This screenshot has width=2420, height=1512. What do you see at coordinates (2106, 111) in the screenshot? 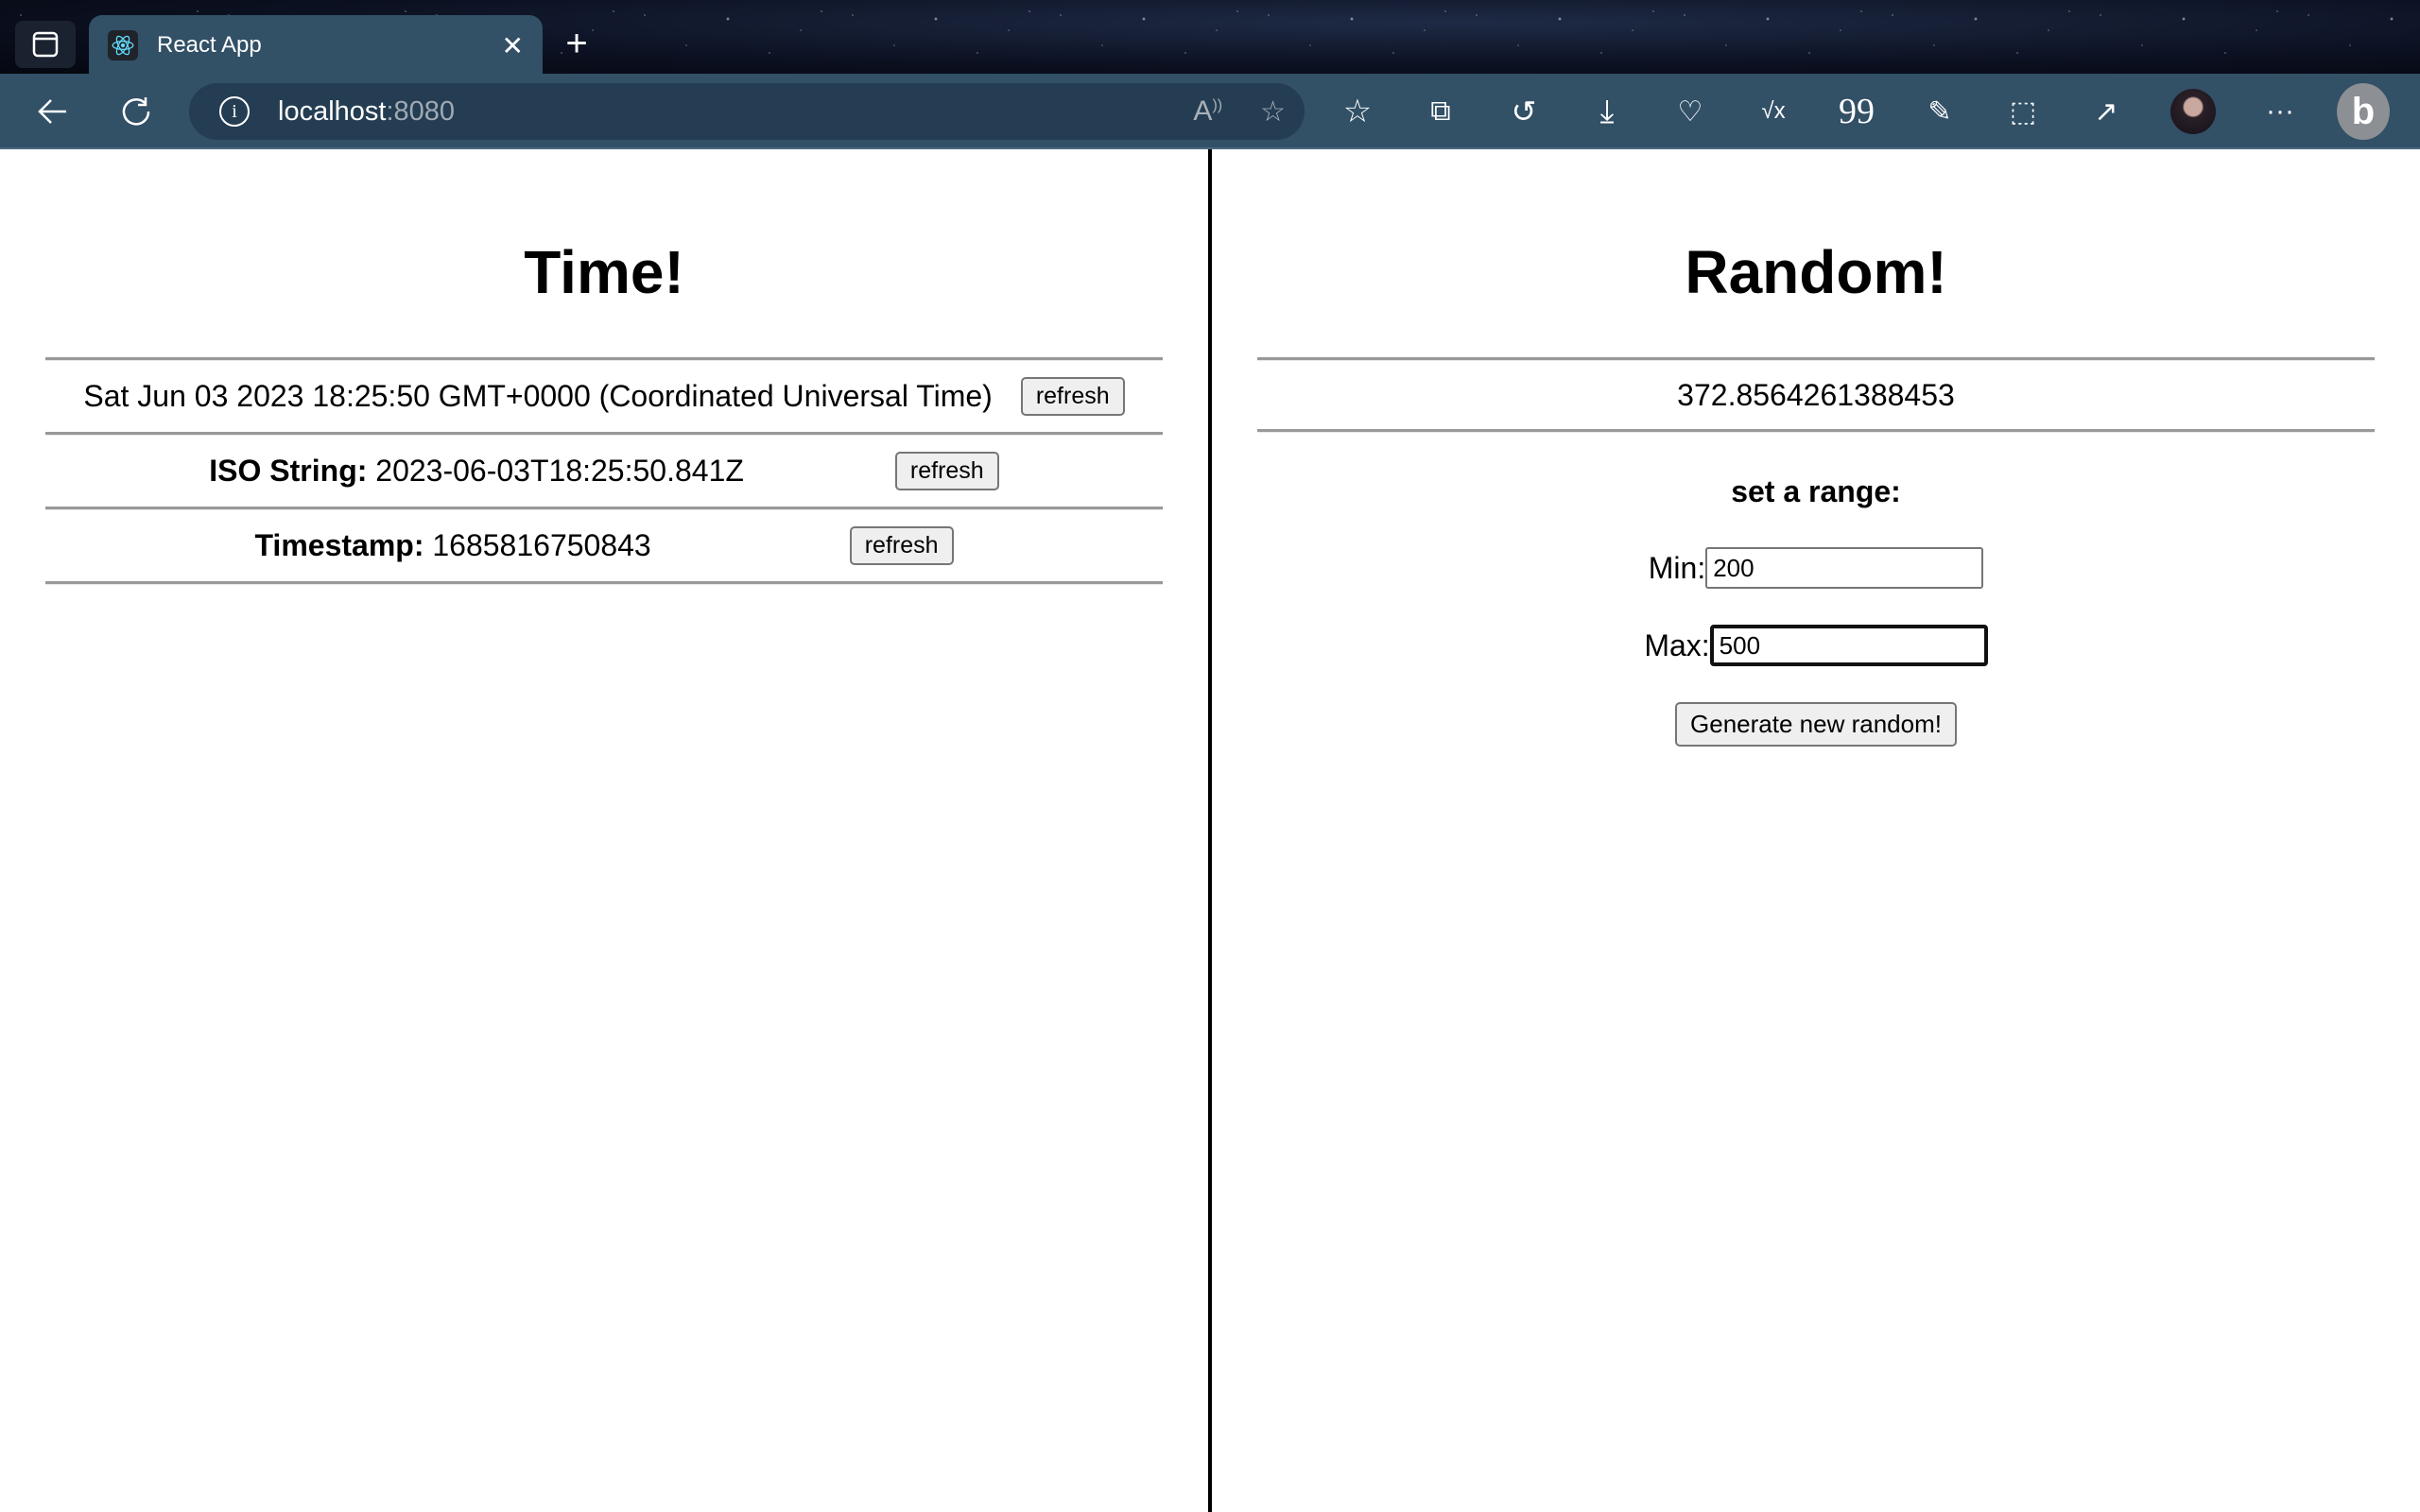
I see `share-icon: ↗` at bounding box center [2106, 111].